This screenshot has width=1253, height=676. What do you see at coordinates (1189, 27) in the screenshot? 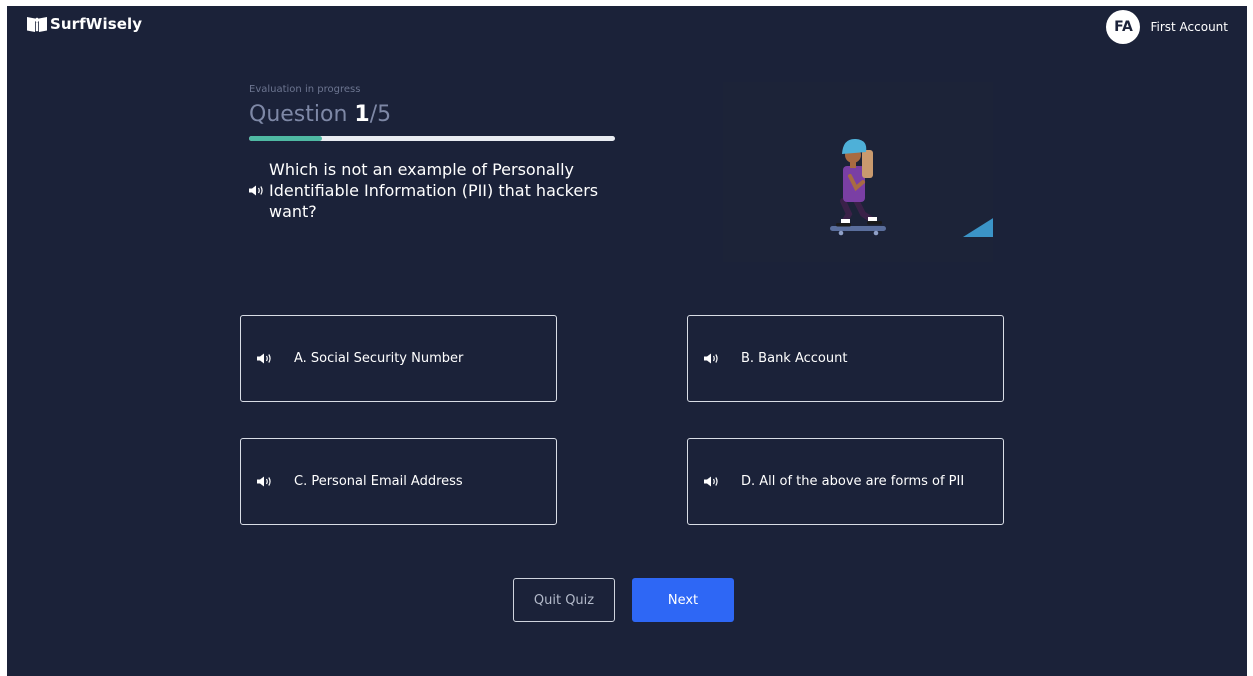
I see `user-name: First Account` at bounding box center [1189, 27].